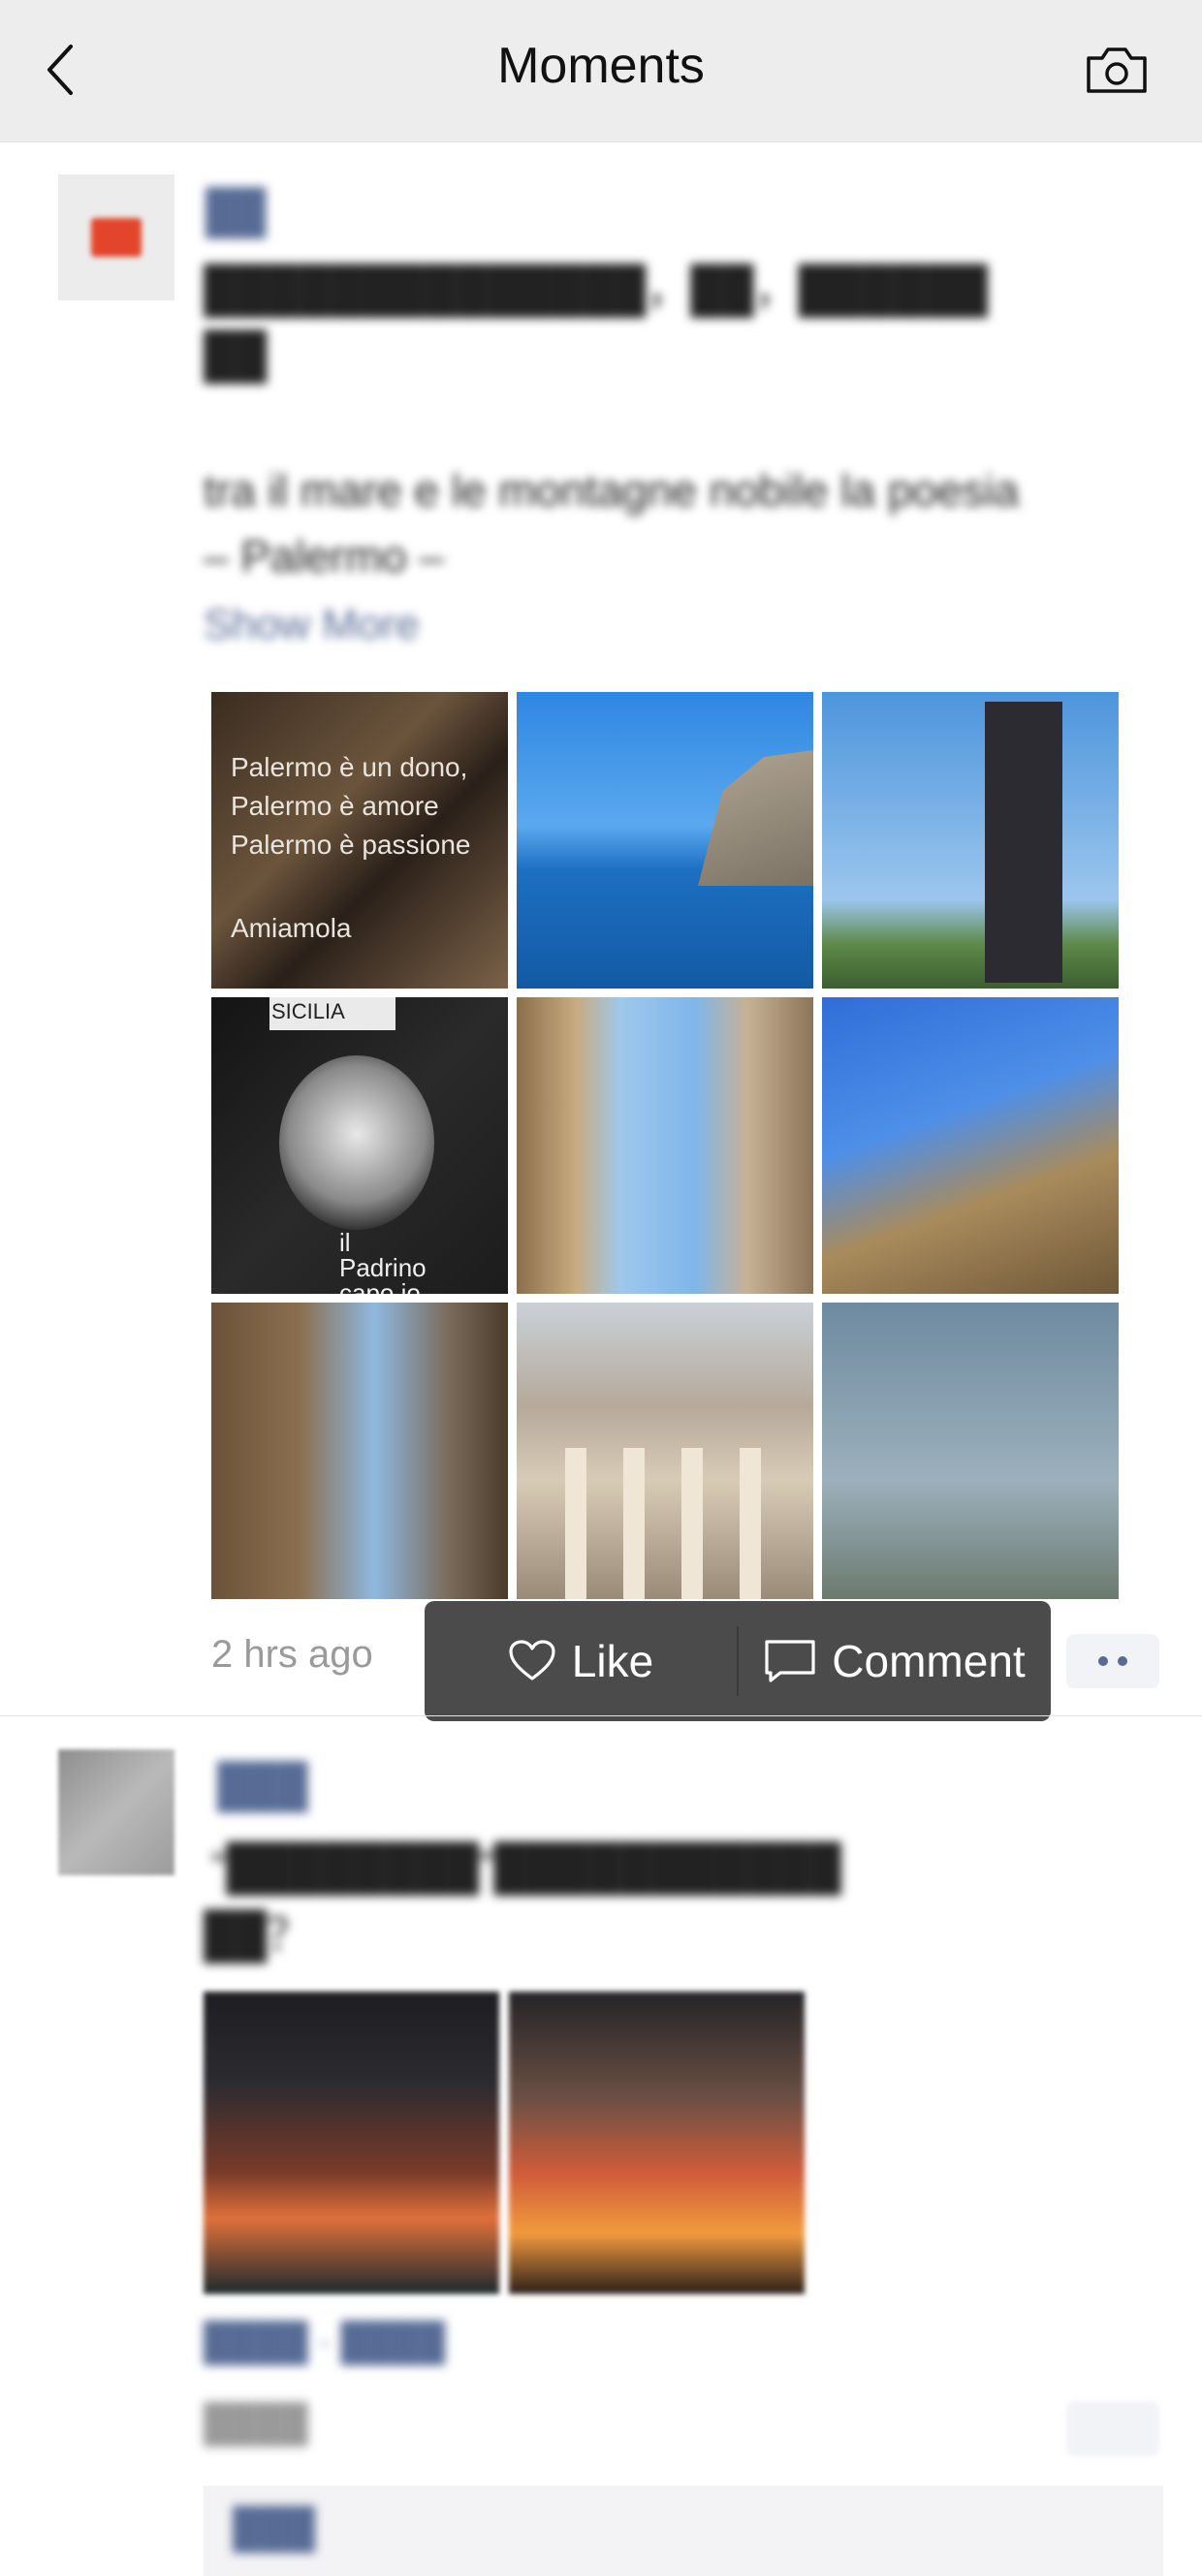 The image size is (1202, 2576). I want to click on post-time: 2 hrs ago, so click(292, 1654).